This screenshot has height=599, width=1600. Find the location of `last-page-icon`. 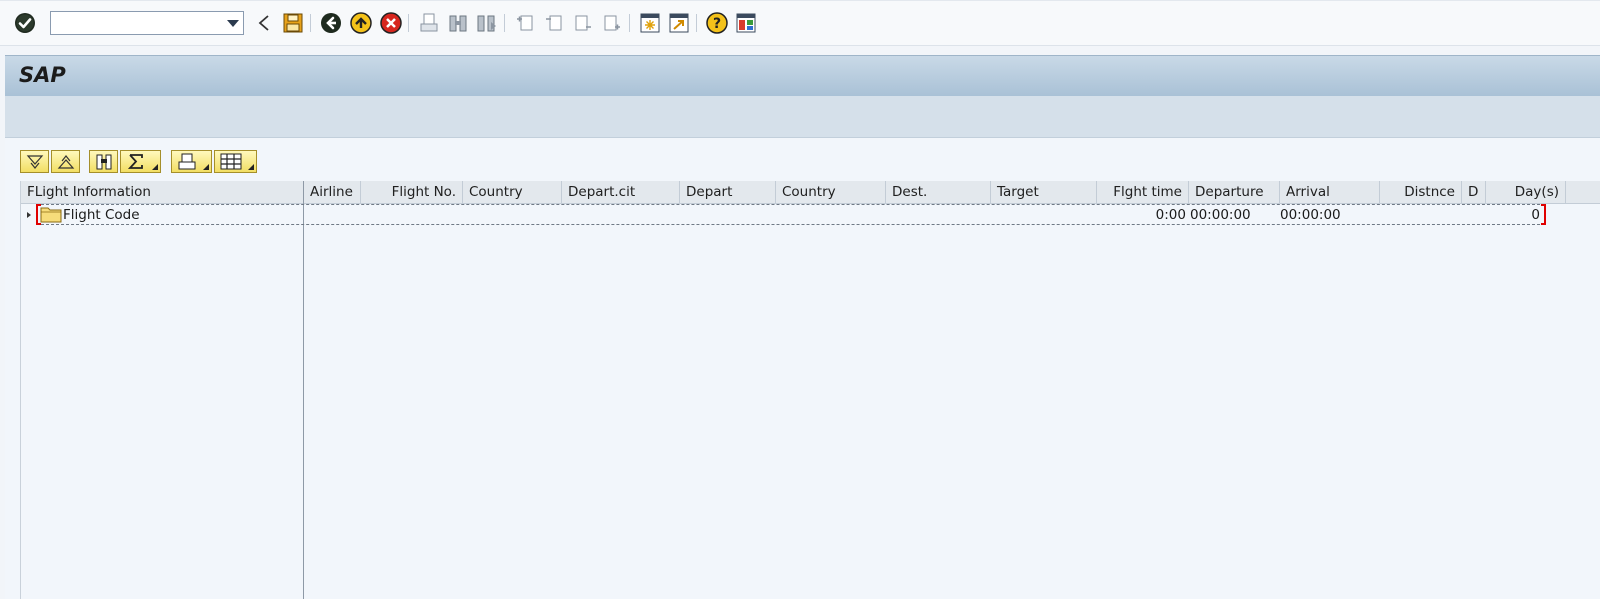

last-page-icon is located at coordinates (612, 23).